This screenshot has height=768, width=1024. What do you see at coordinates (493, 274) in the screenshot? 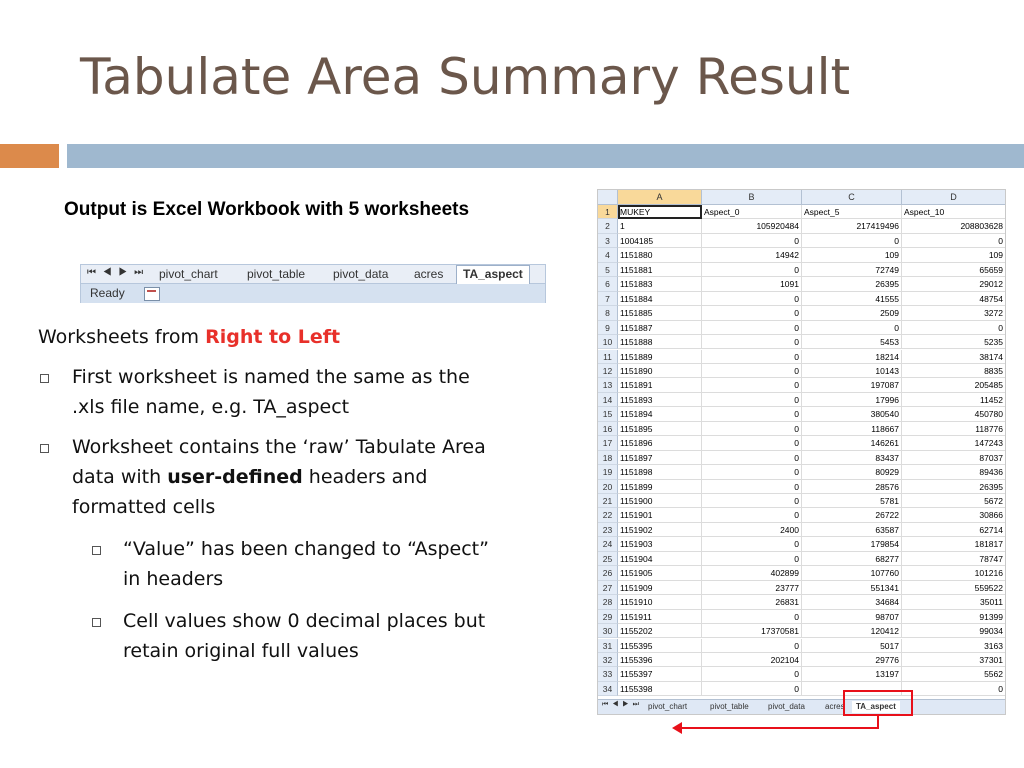
I see `tab-ta-aspect: TA_aspect` at bounding box center [493, 274].